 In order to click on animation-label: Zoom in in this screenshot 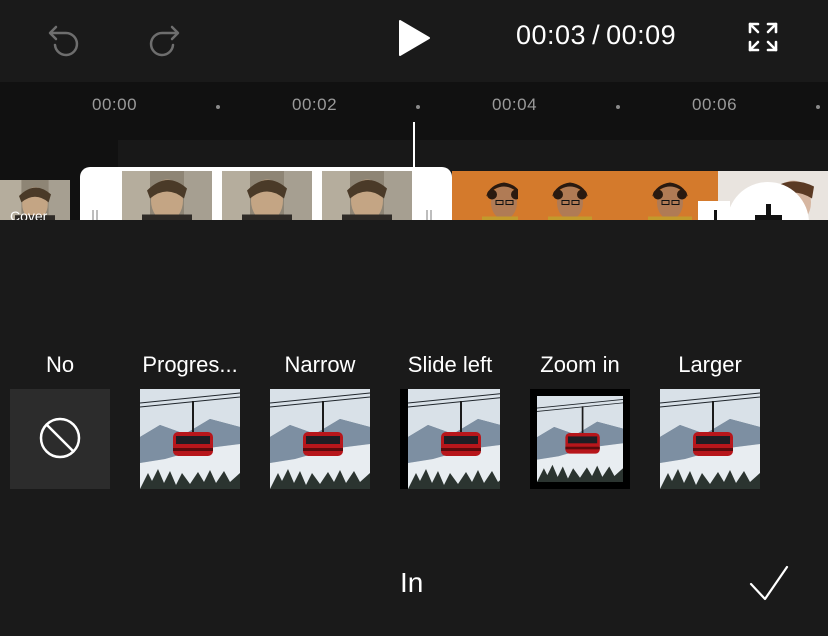, I will do `click(580, 364)`.